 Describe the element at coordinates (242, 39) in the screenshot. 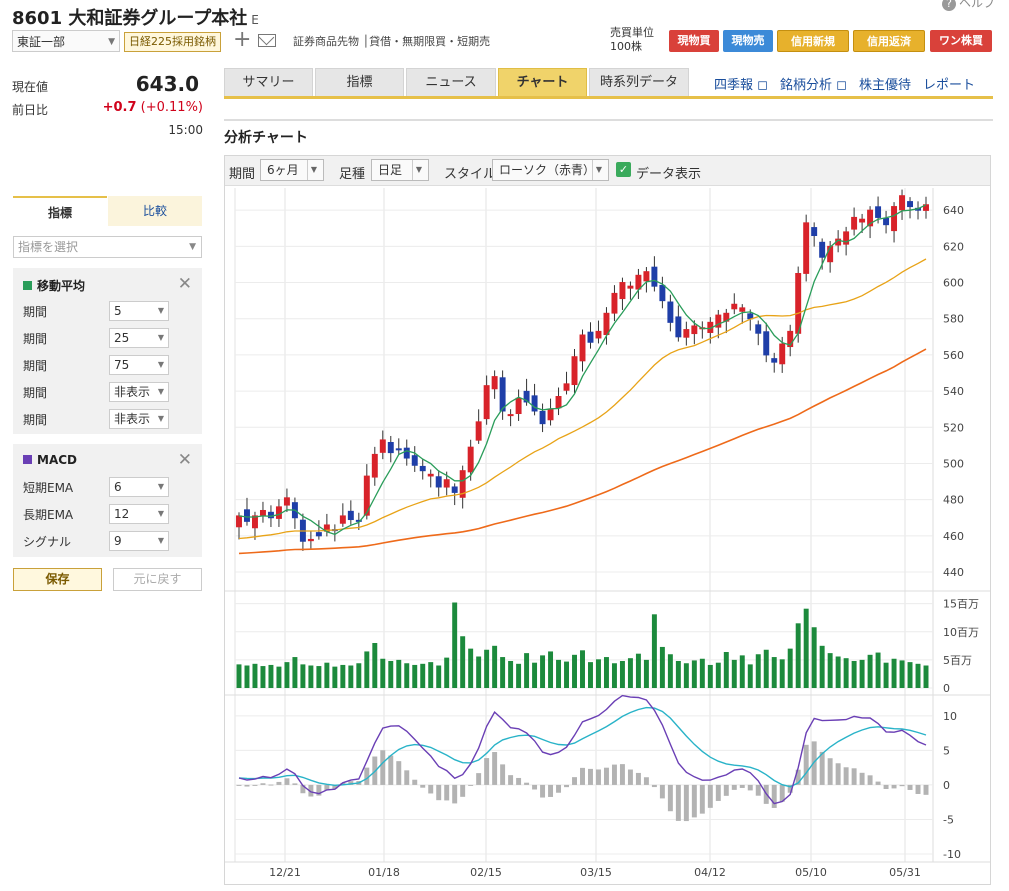

I see `add-portfolio-icon: +` at that location.